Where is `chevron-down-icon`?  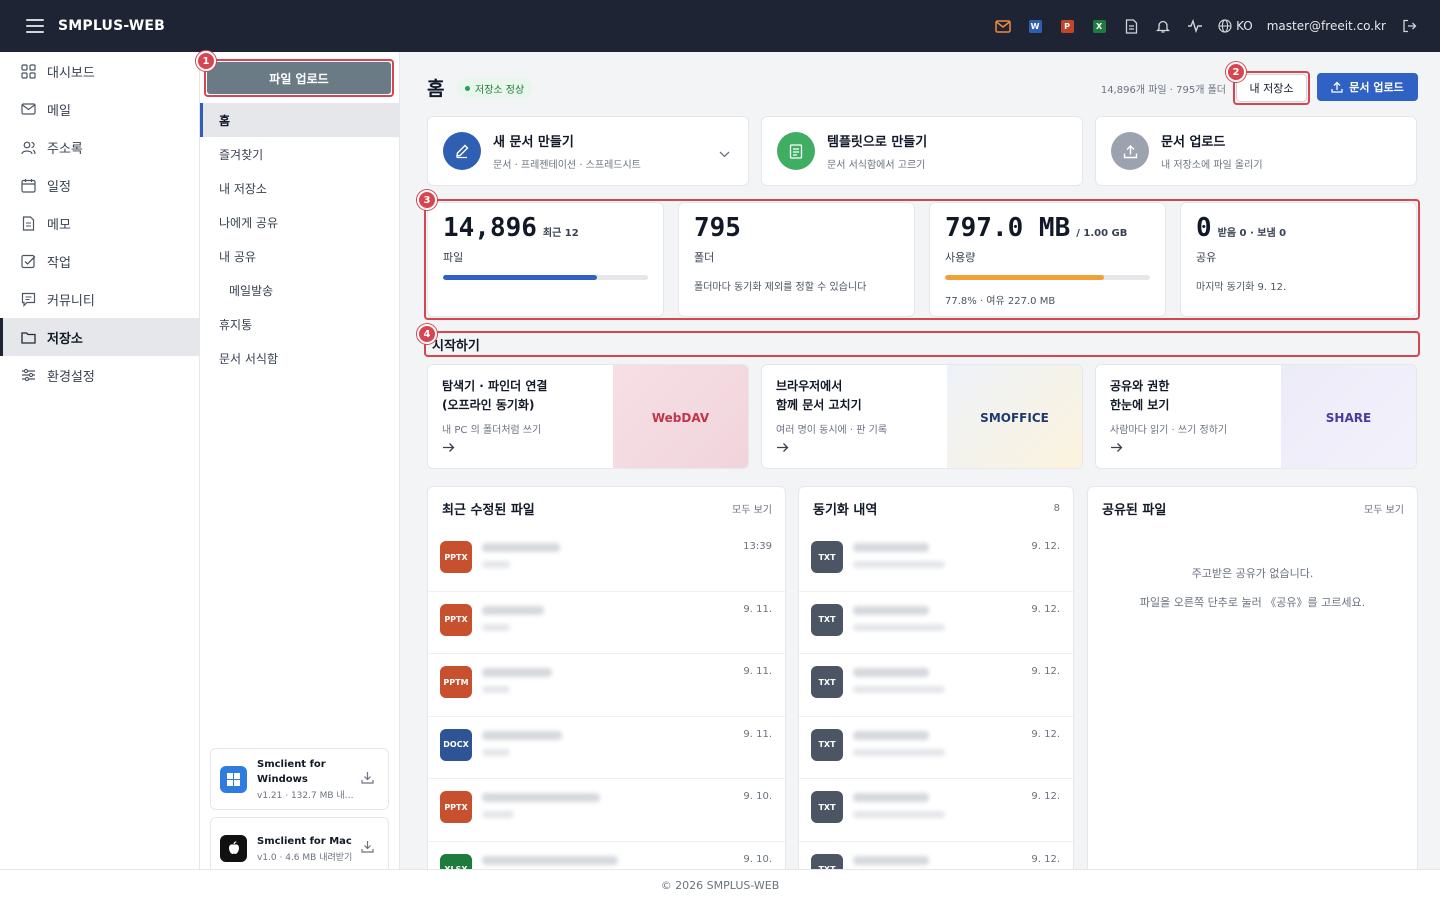
chevron-down-icon is located at coordinates (724, 154).